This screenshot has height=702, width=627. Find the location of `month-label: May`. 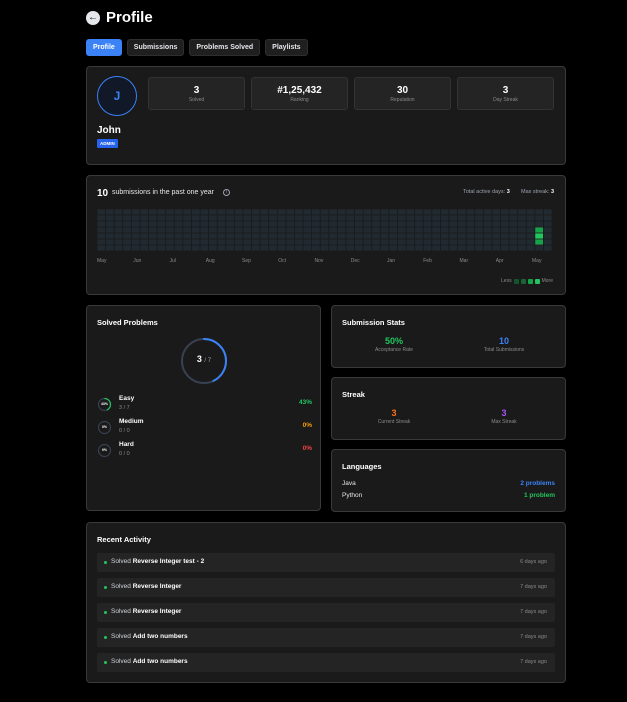

month-label: May is located at coordinates (102, 261).